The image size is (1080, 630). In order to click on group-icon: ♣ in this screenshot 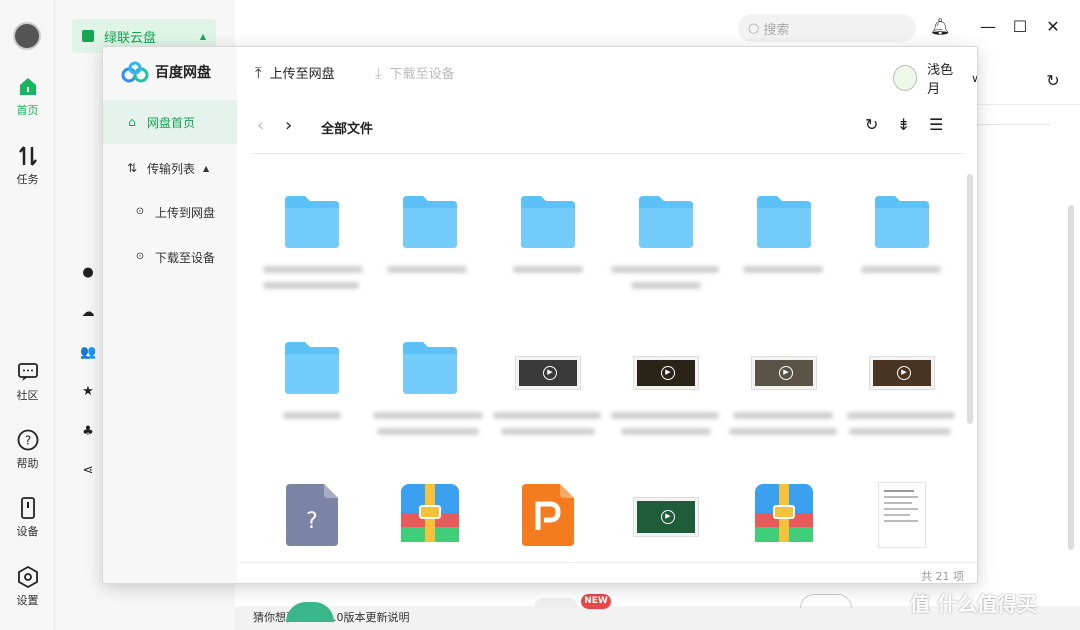, I will do `click(88, 432)`.